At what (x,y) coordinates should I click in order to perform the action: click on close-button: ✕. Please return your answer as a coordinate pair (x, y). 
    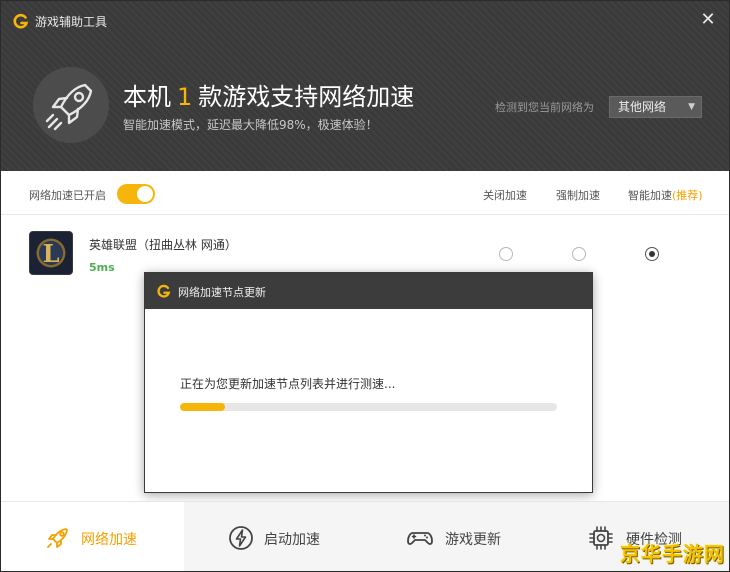
    Looking at the image, I should click on (708, 20).